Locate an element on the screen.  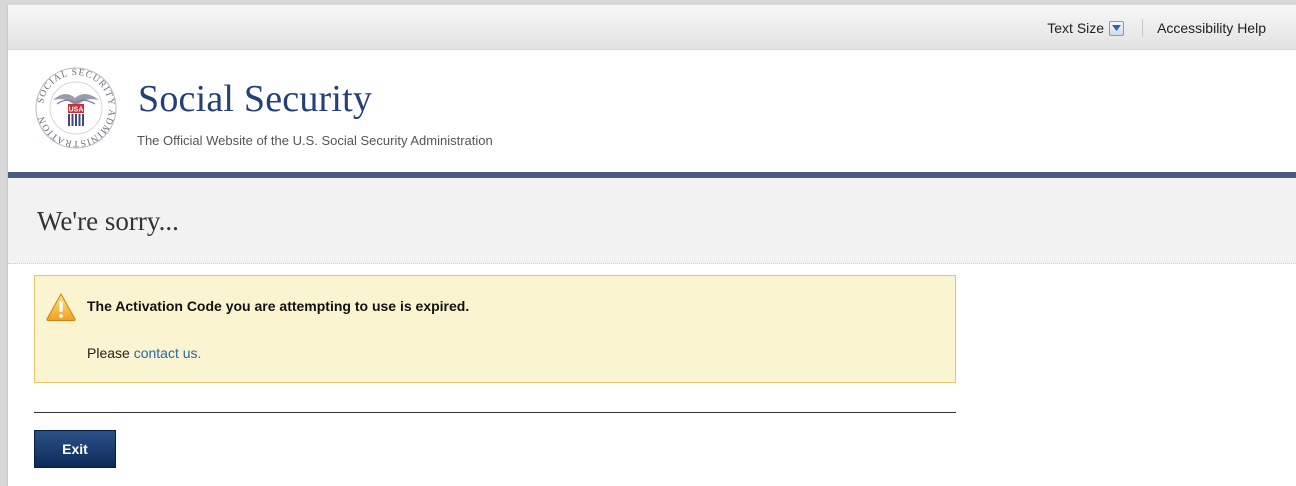
svg-text: USA is located at coordinates (76, 110).